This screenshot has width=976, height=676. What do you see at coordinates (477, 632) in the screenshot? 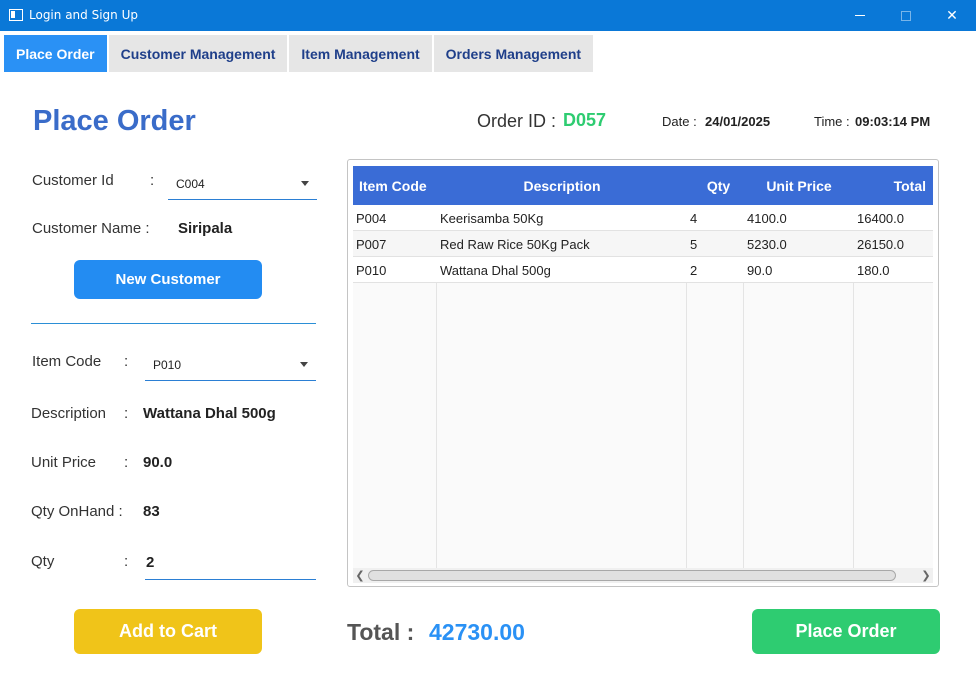
I see `total-value: 42730.00` at bounding box center [477, 632].